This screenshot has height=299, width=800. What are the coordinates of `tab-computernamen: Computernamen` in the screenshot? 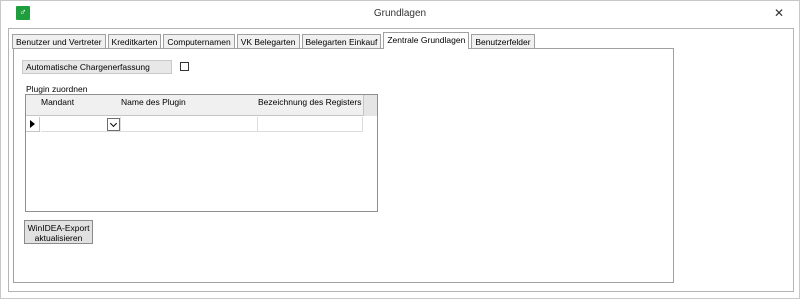 It's located at (199, 41).